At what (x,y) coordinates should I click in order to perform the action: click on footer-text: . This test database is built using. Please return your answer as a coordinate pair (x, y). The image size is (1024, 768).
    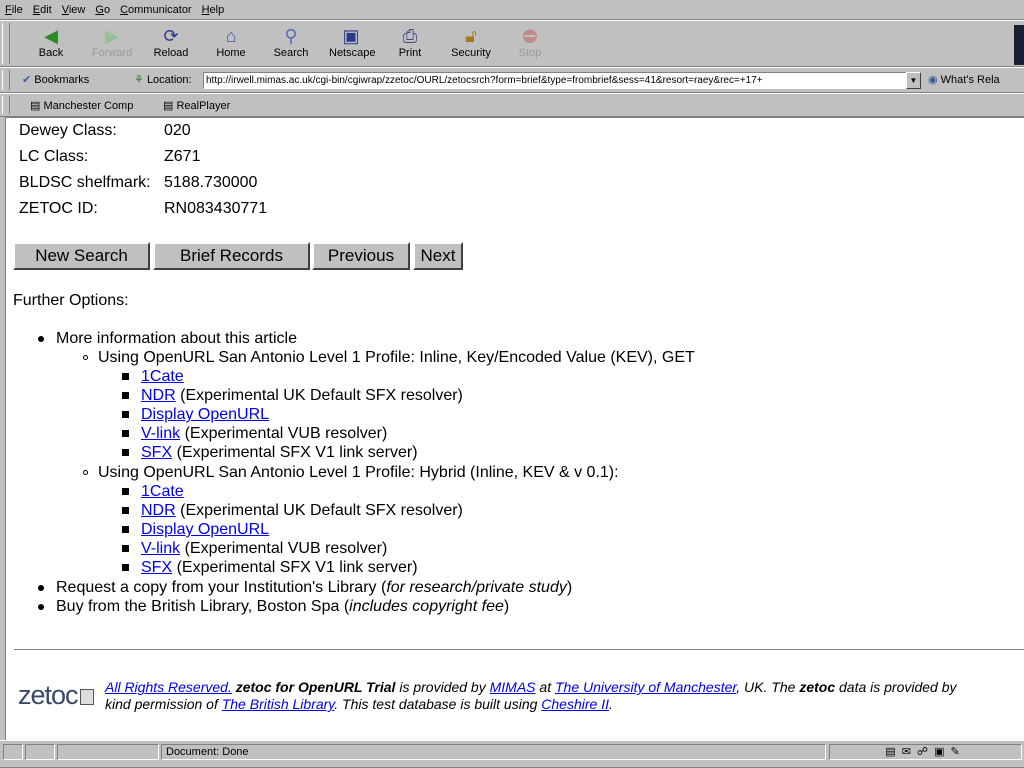
    Looking at the image, I should click on (438, 704).